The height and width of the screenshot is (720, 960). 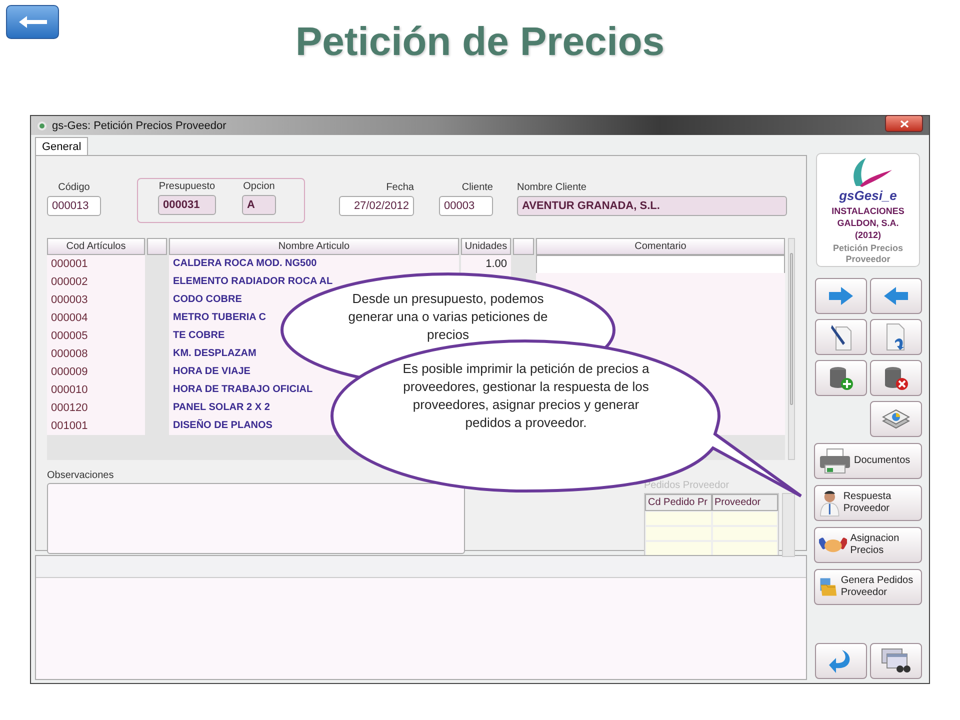 I want to click on app-icon, so click(x=42, y=125).